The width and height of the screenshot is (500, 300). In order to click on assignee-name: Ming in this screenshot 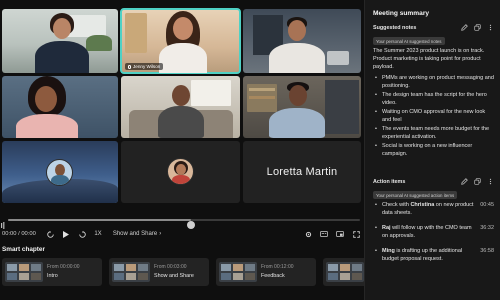, I will do `click(388, 251)`.